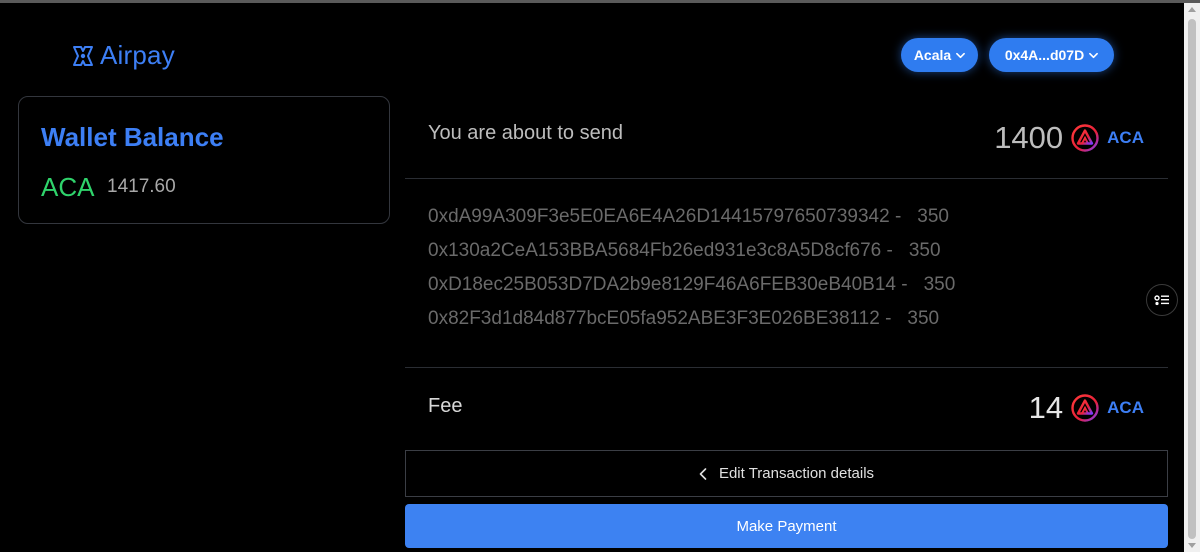 This screenshot has height=552, width=1200. Describe the element at coordinates (525, 133) in the screenshot. I see `send-label: You are about to send` at that location.